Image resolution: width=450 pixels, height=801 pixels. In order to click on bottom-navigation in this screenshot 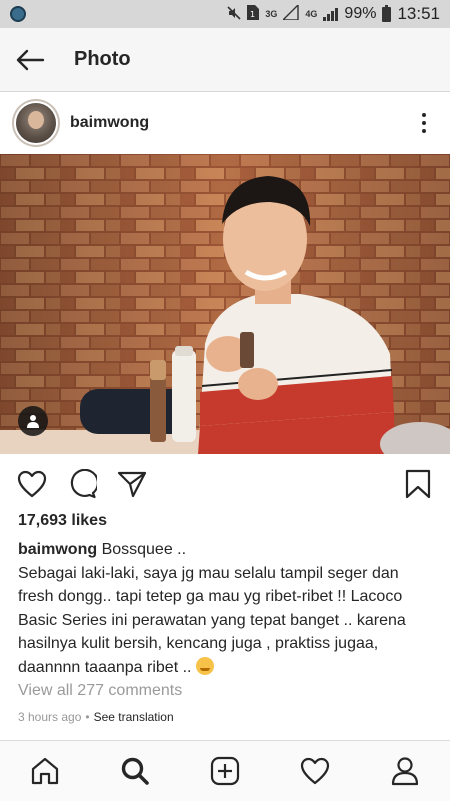, I will do `click(225, 770)`.